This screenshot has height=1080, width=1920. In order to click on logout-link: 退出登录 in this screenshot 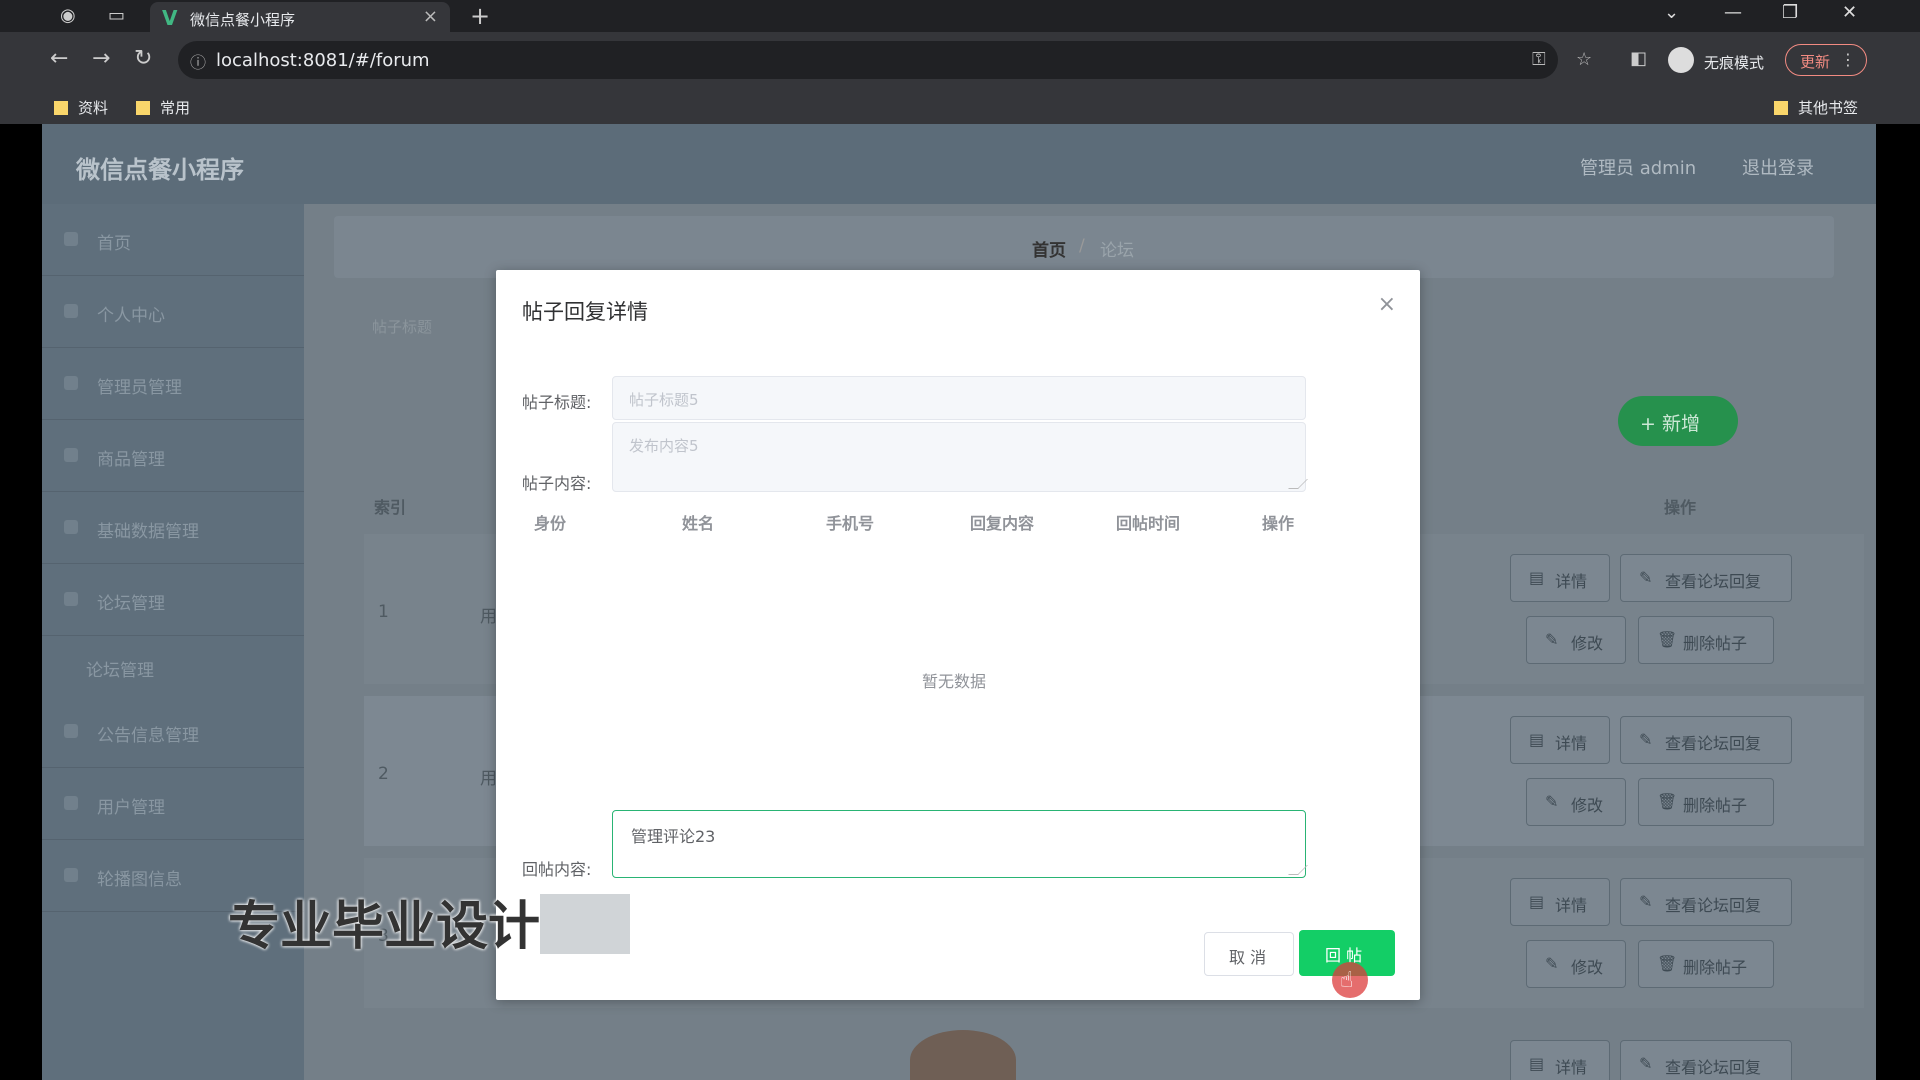, I will do `click(1778, 167)`.